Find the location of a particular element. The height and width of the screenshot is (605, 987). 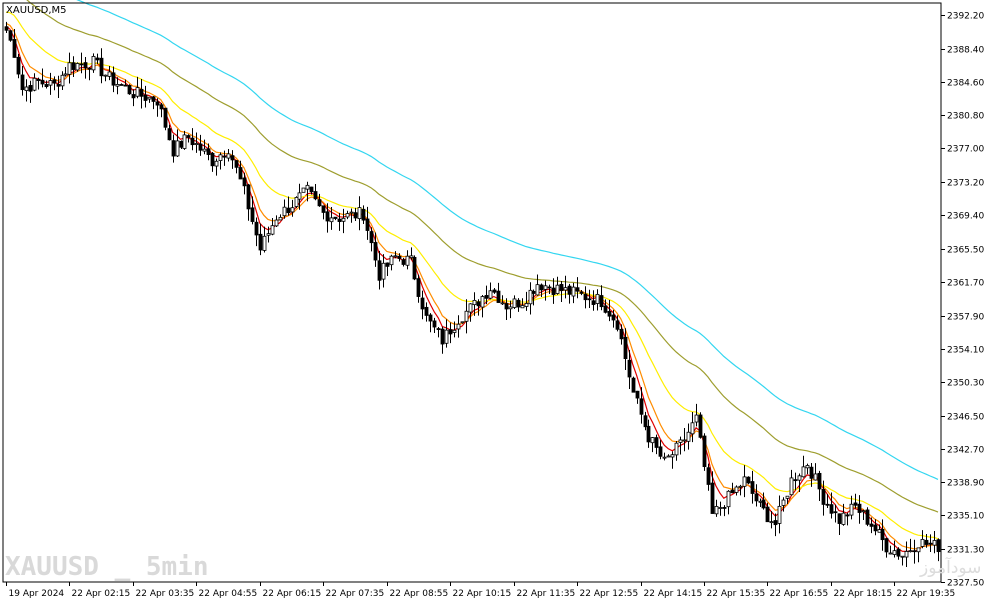

x-tick-label: 22 Apr 14:15 is located at coordinates (673, 594).